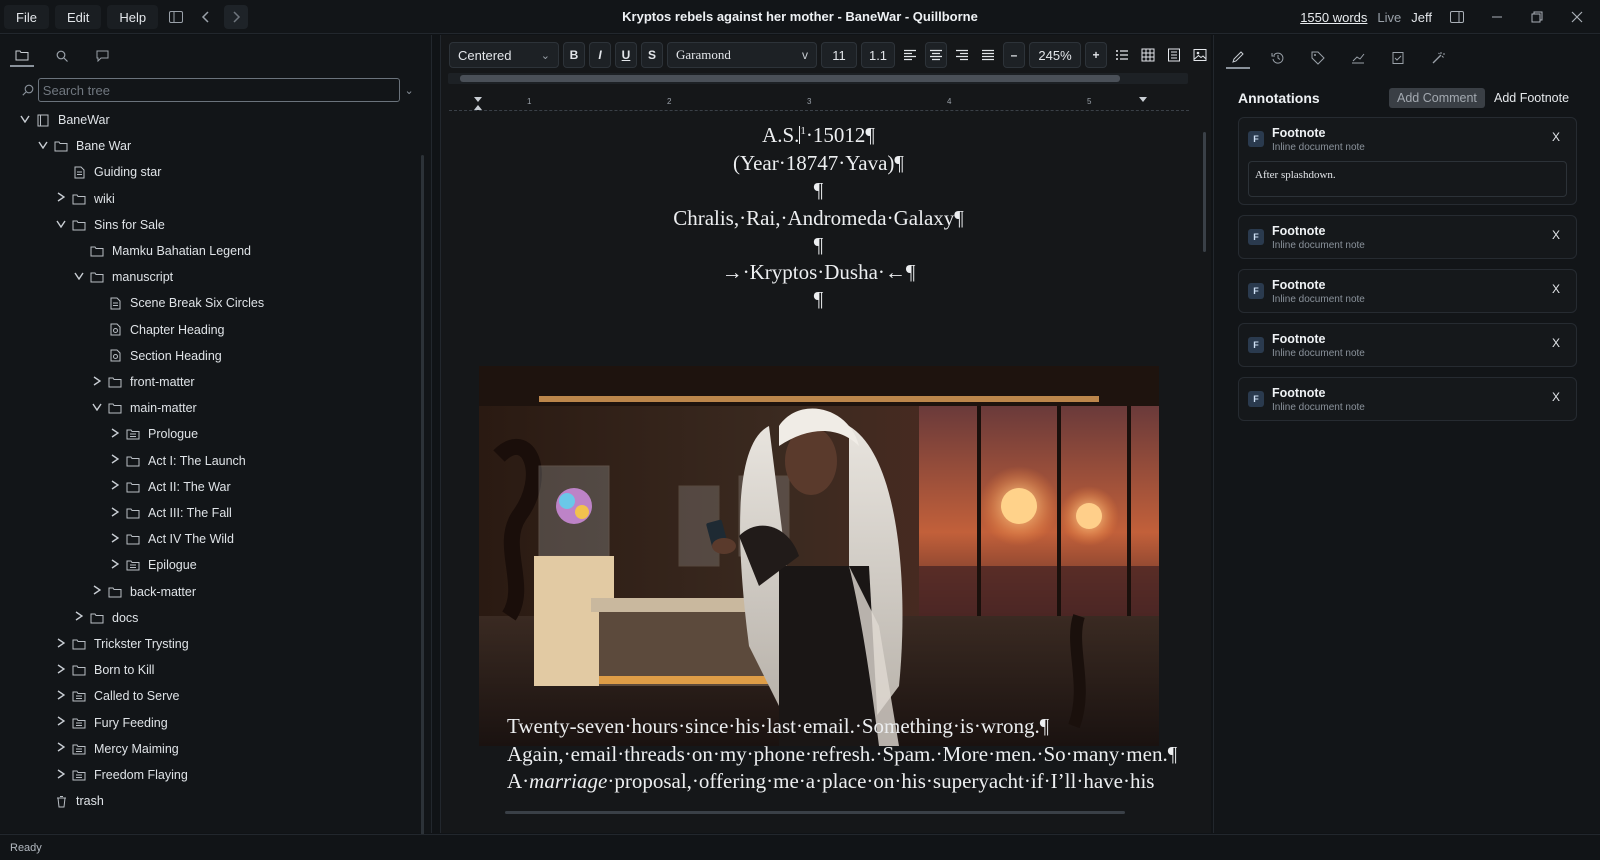  Describe the element at coordinates (626, 55) in the screenshot. I see `underline-button: U` at that location.